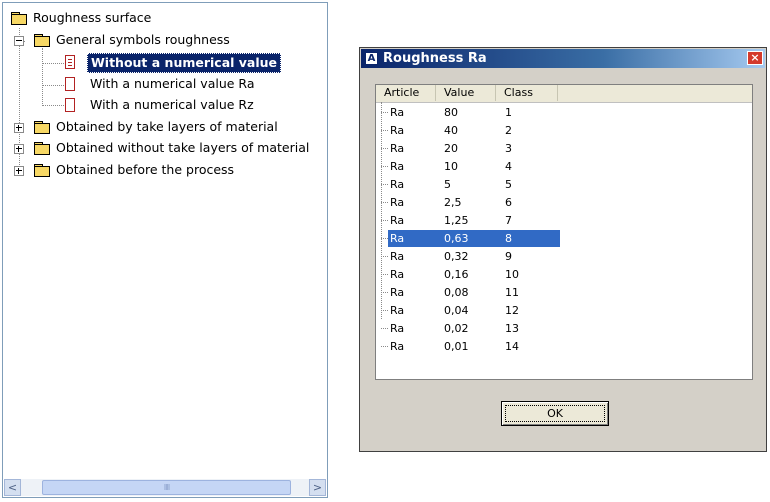 The image size is (770, 502). Describe the element at coordinates (145, 169) in the screenshot. I see `tree-node-label: Obtained before the process` at that location.